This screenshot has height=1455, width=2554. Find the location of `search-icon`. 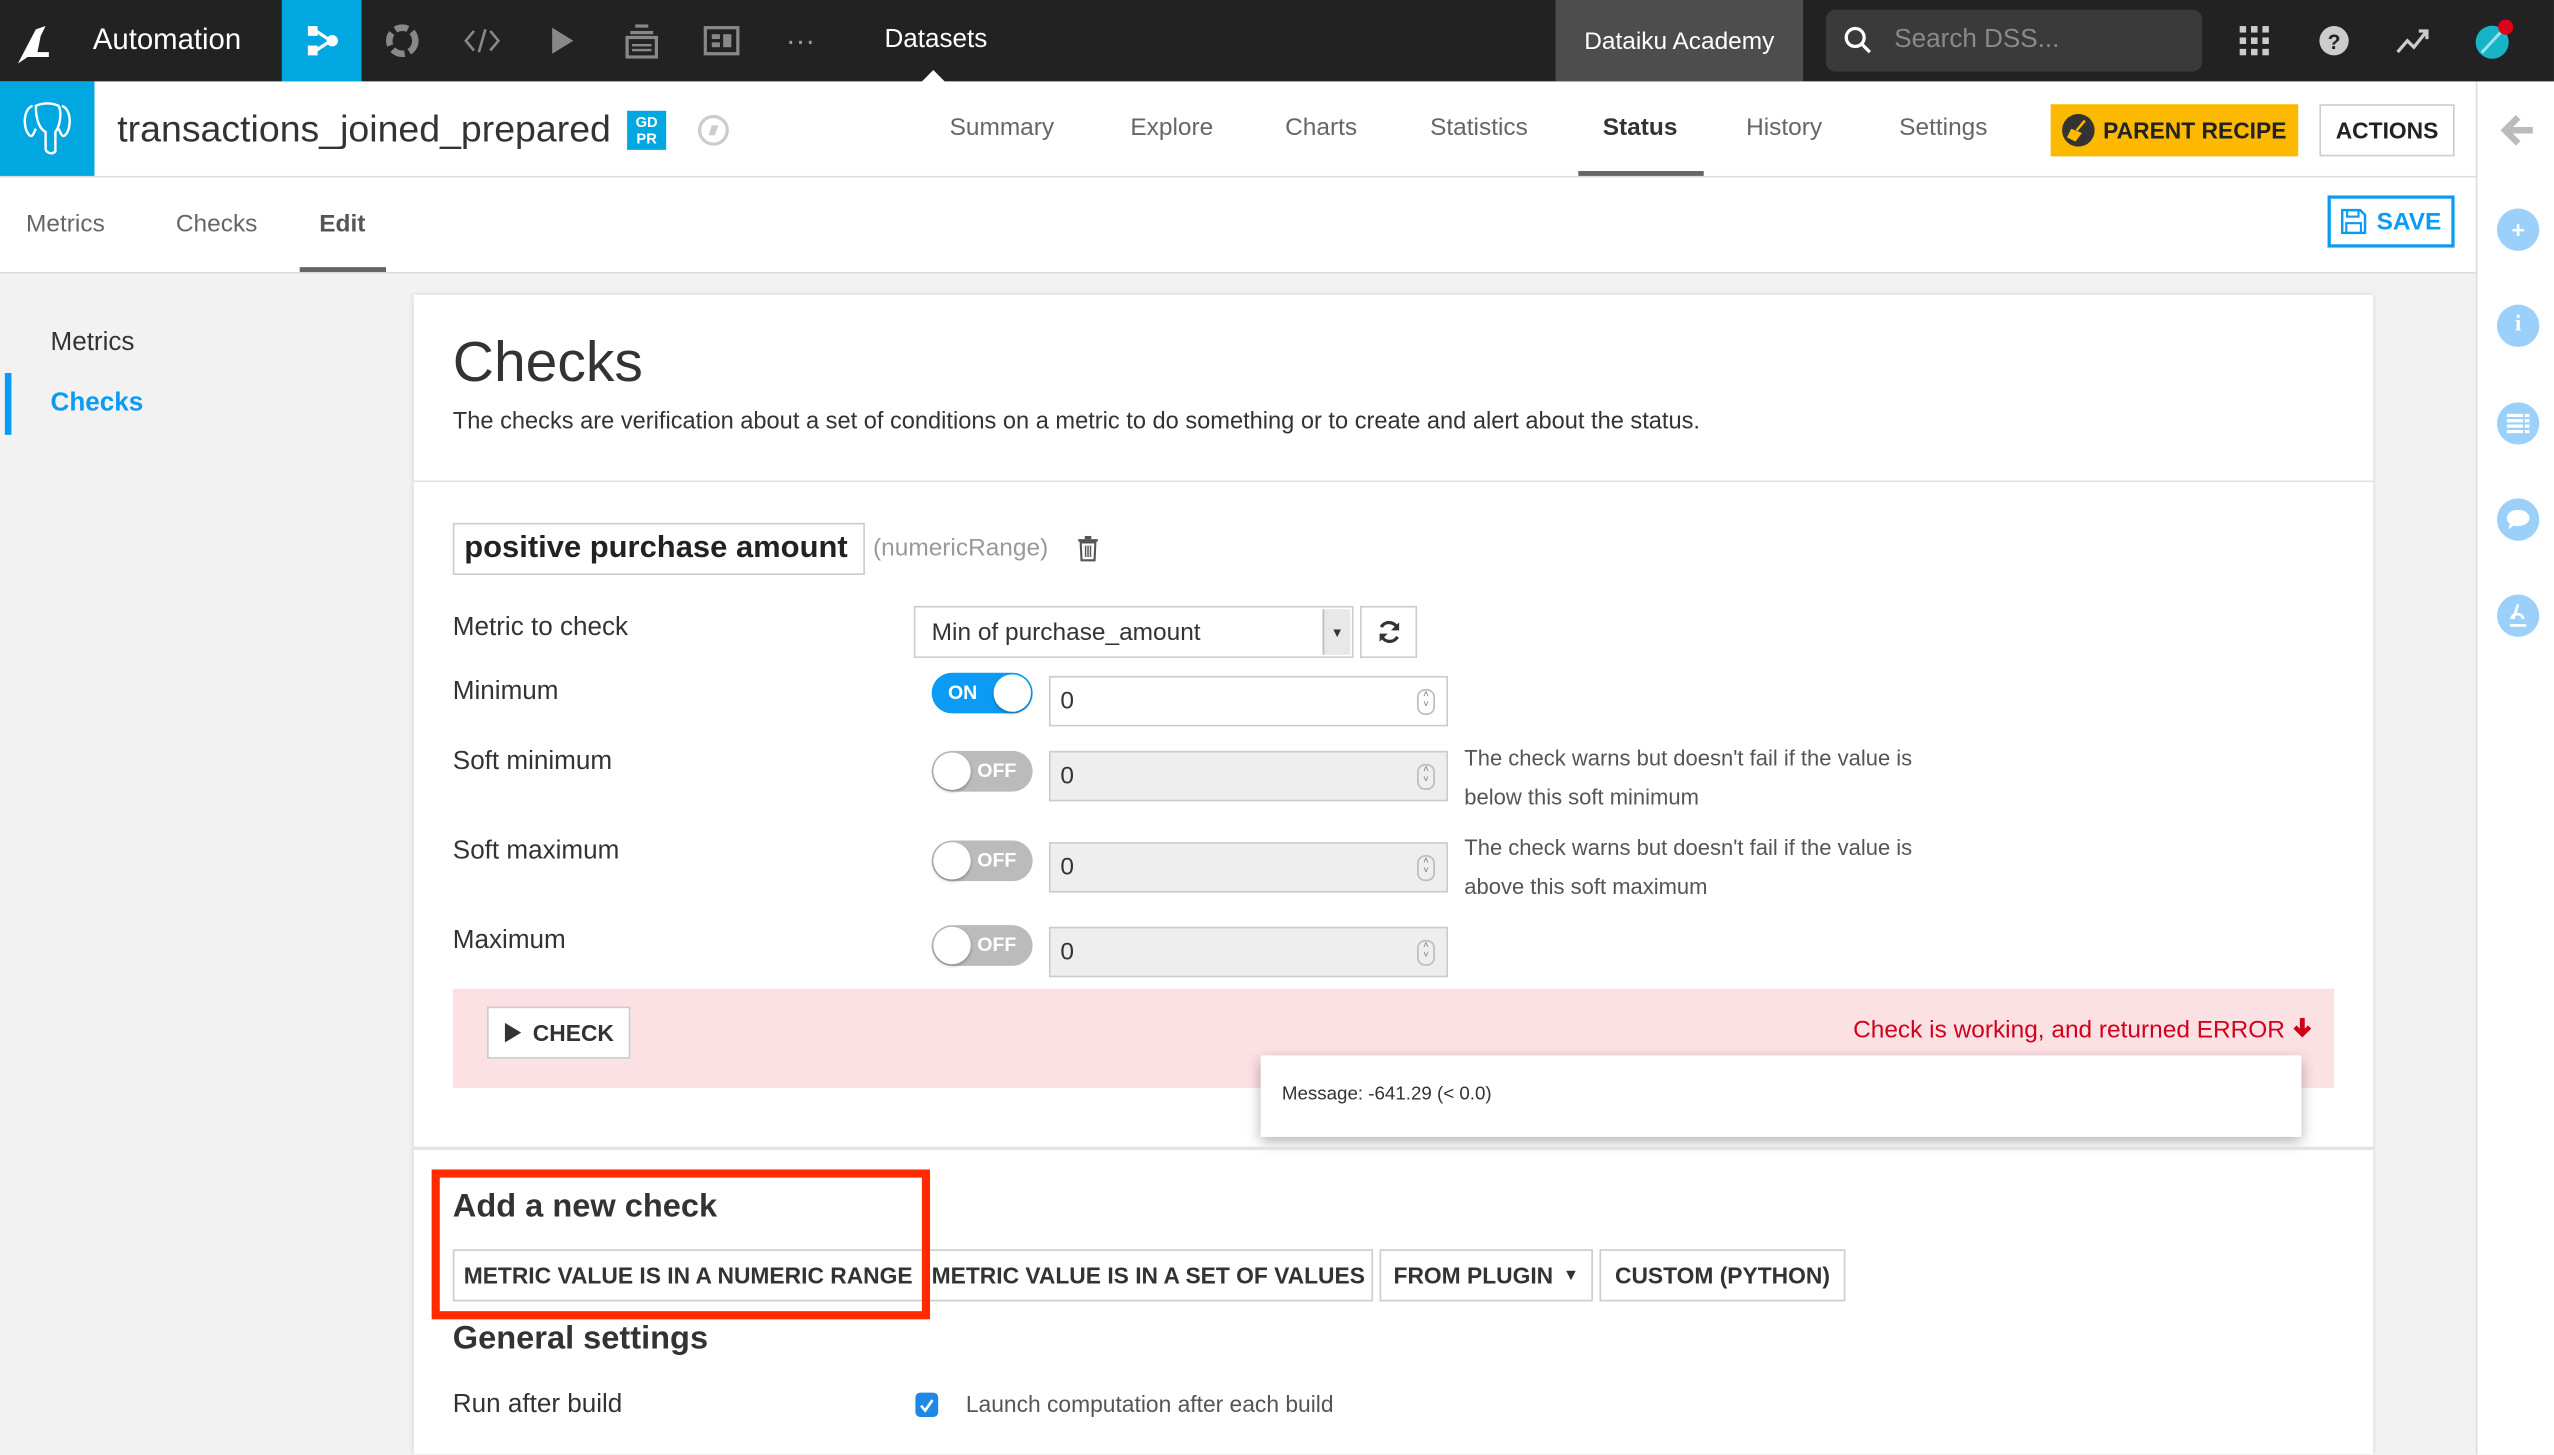

search-icon is located at coordinates (1858, 40).